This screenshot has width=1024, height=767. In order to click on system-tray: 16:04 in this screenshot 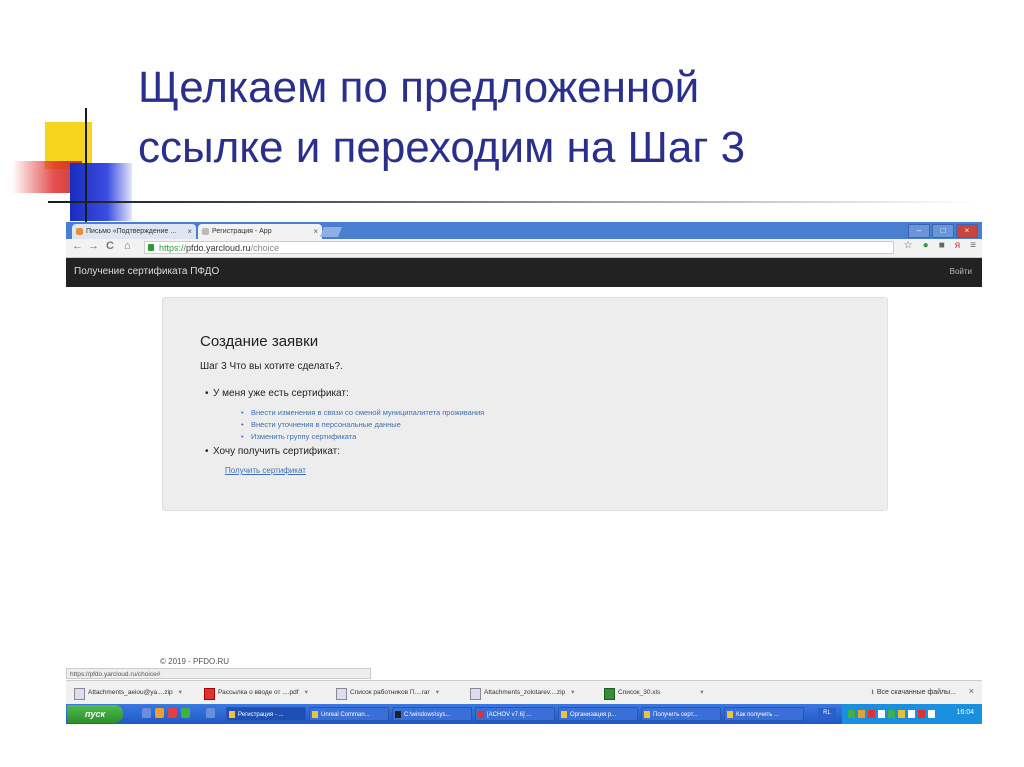, I will do `click(912, 714)`.